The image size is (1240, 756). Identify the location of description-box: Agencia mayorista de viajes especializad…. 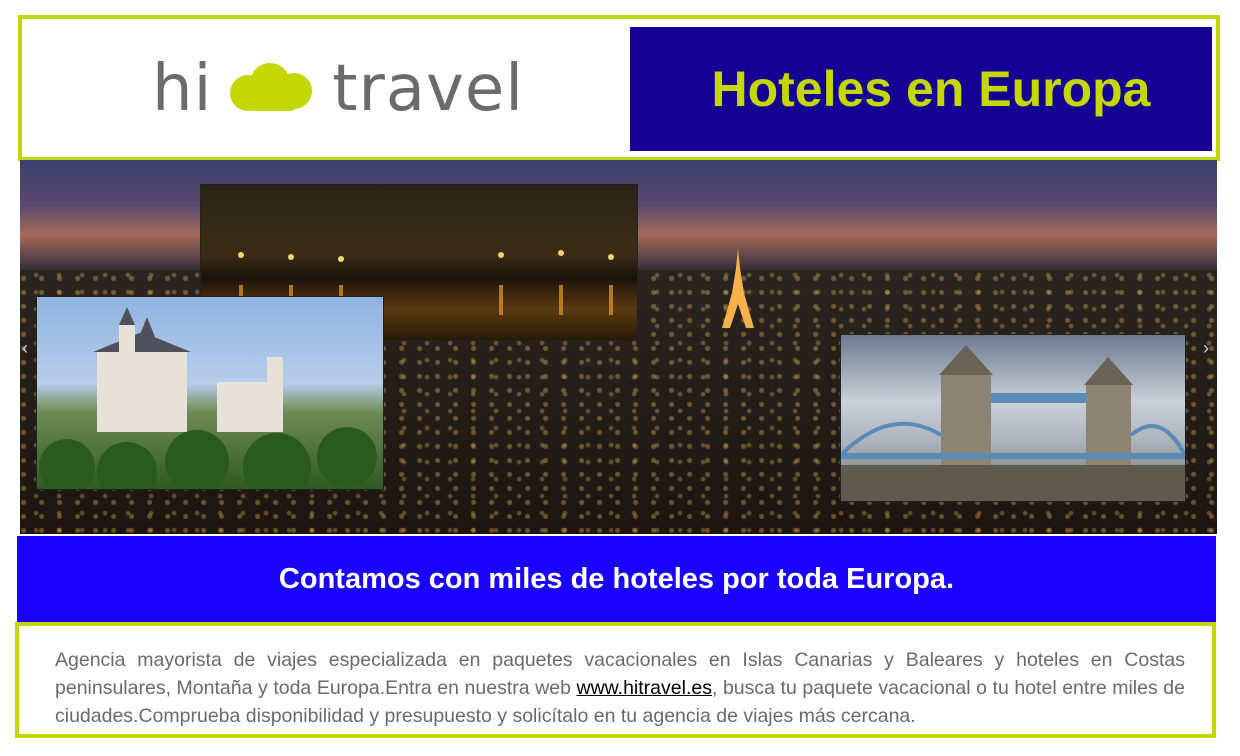
(615, 680).